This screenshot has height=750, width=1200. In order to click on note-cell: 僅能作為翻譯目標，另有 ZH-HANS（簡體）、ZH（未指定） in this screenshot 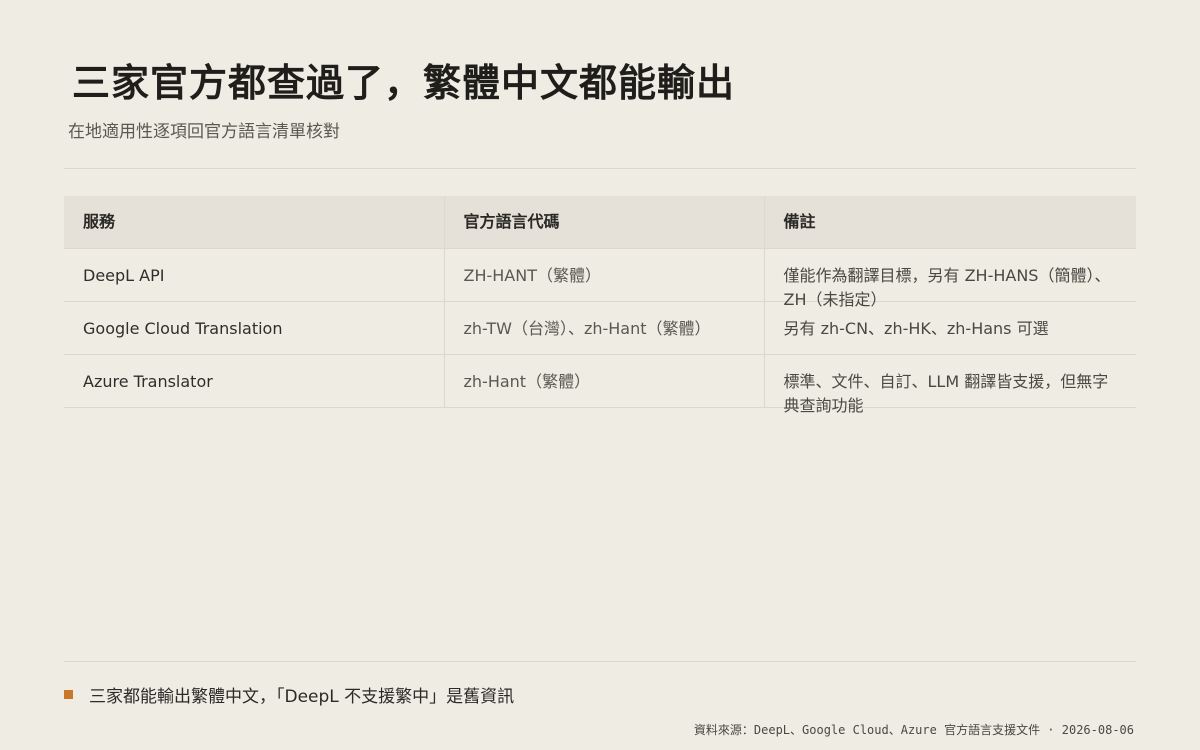, I will do `click(949, 278)`.